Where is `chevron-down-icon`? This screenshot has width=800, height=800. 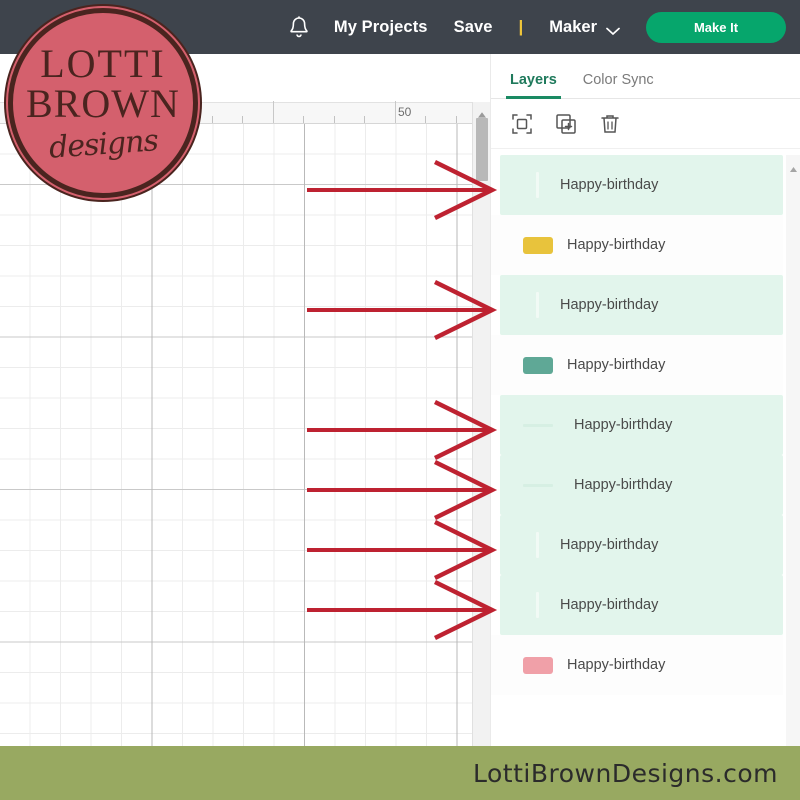
chevron-down-icon is located at coordinates (613, 29).